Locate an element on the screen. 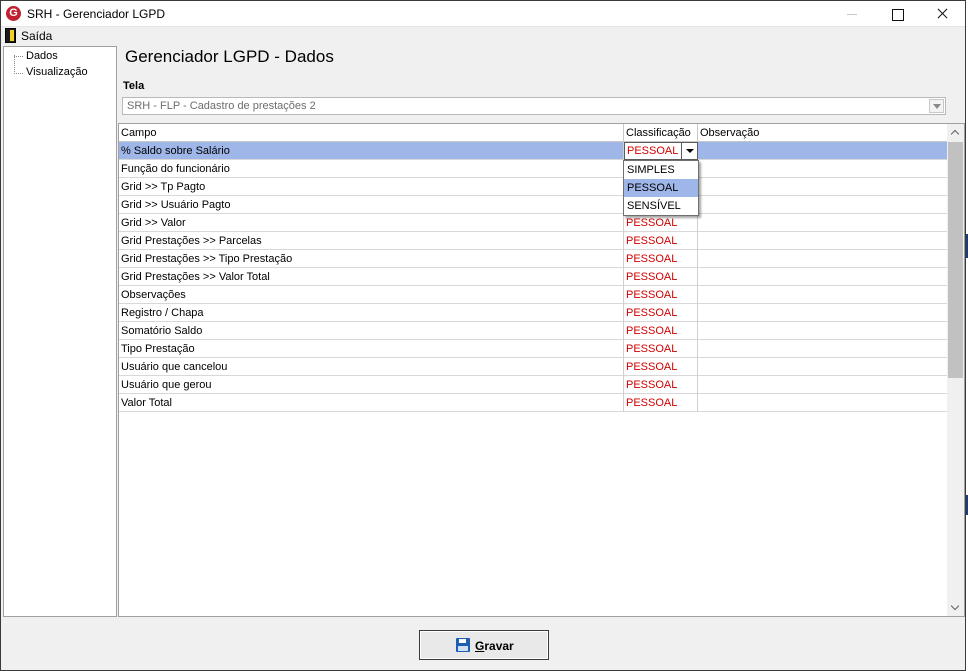 Image resolution: width=968 pixels, height=671 pixels. cell-campo: Grid Prestações >> Parcelas is located at coordinates (371, 241).